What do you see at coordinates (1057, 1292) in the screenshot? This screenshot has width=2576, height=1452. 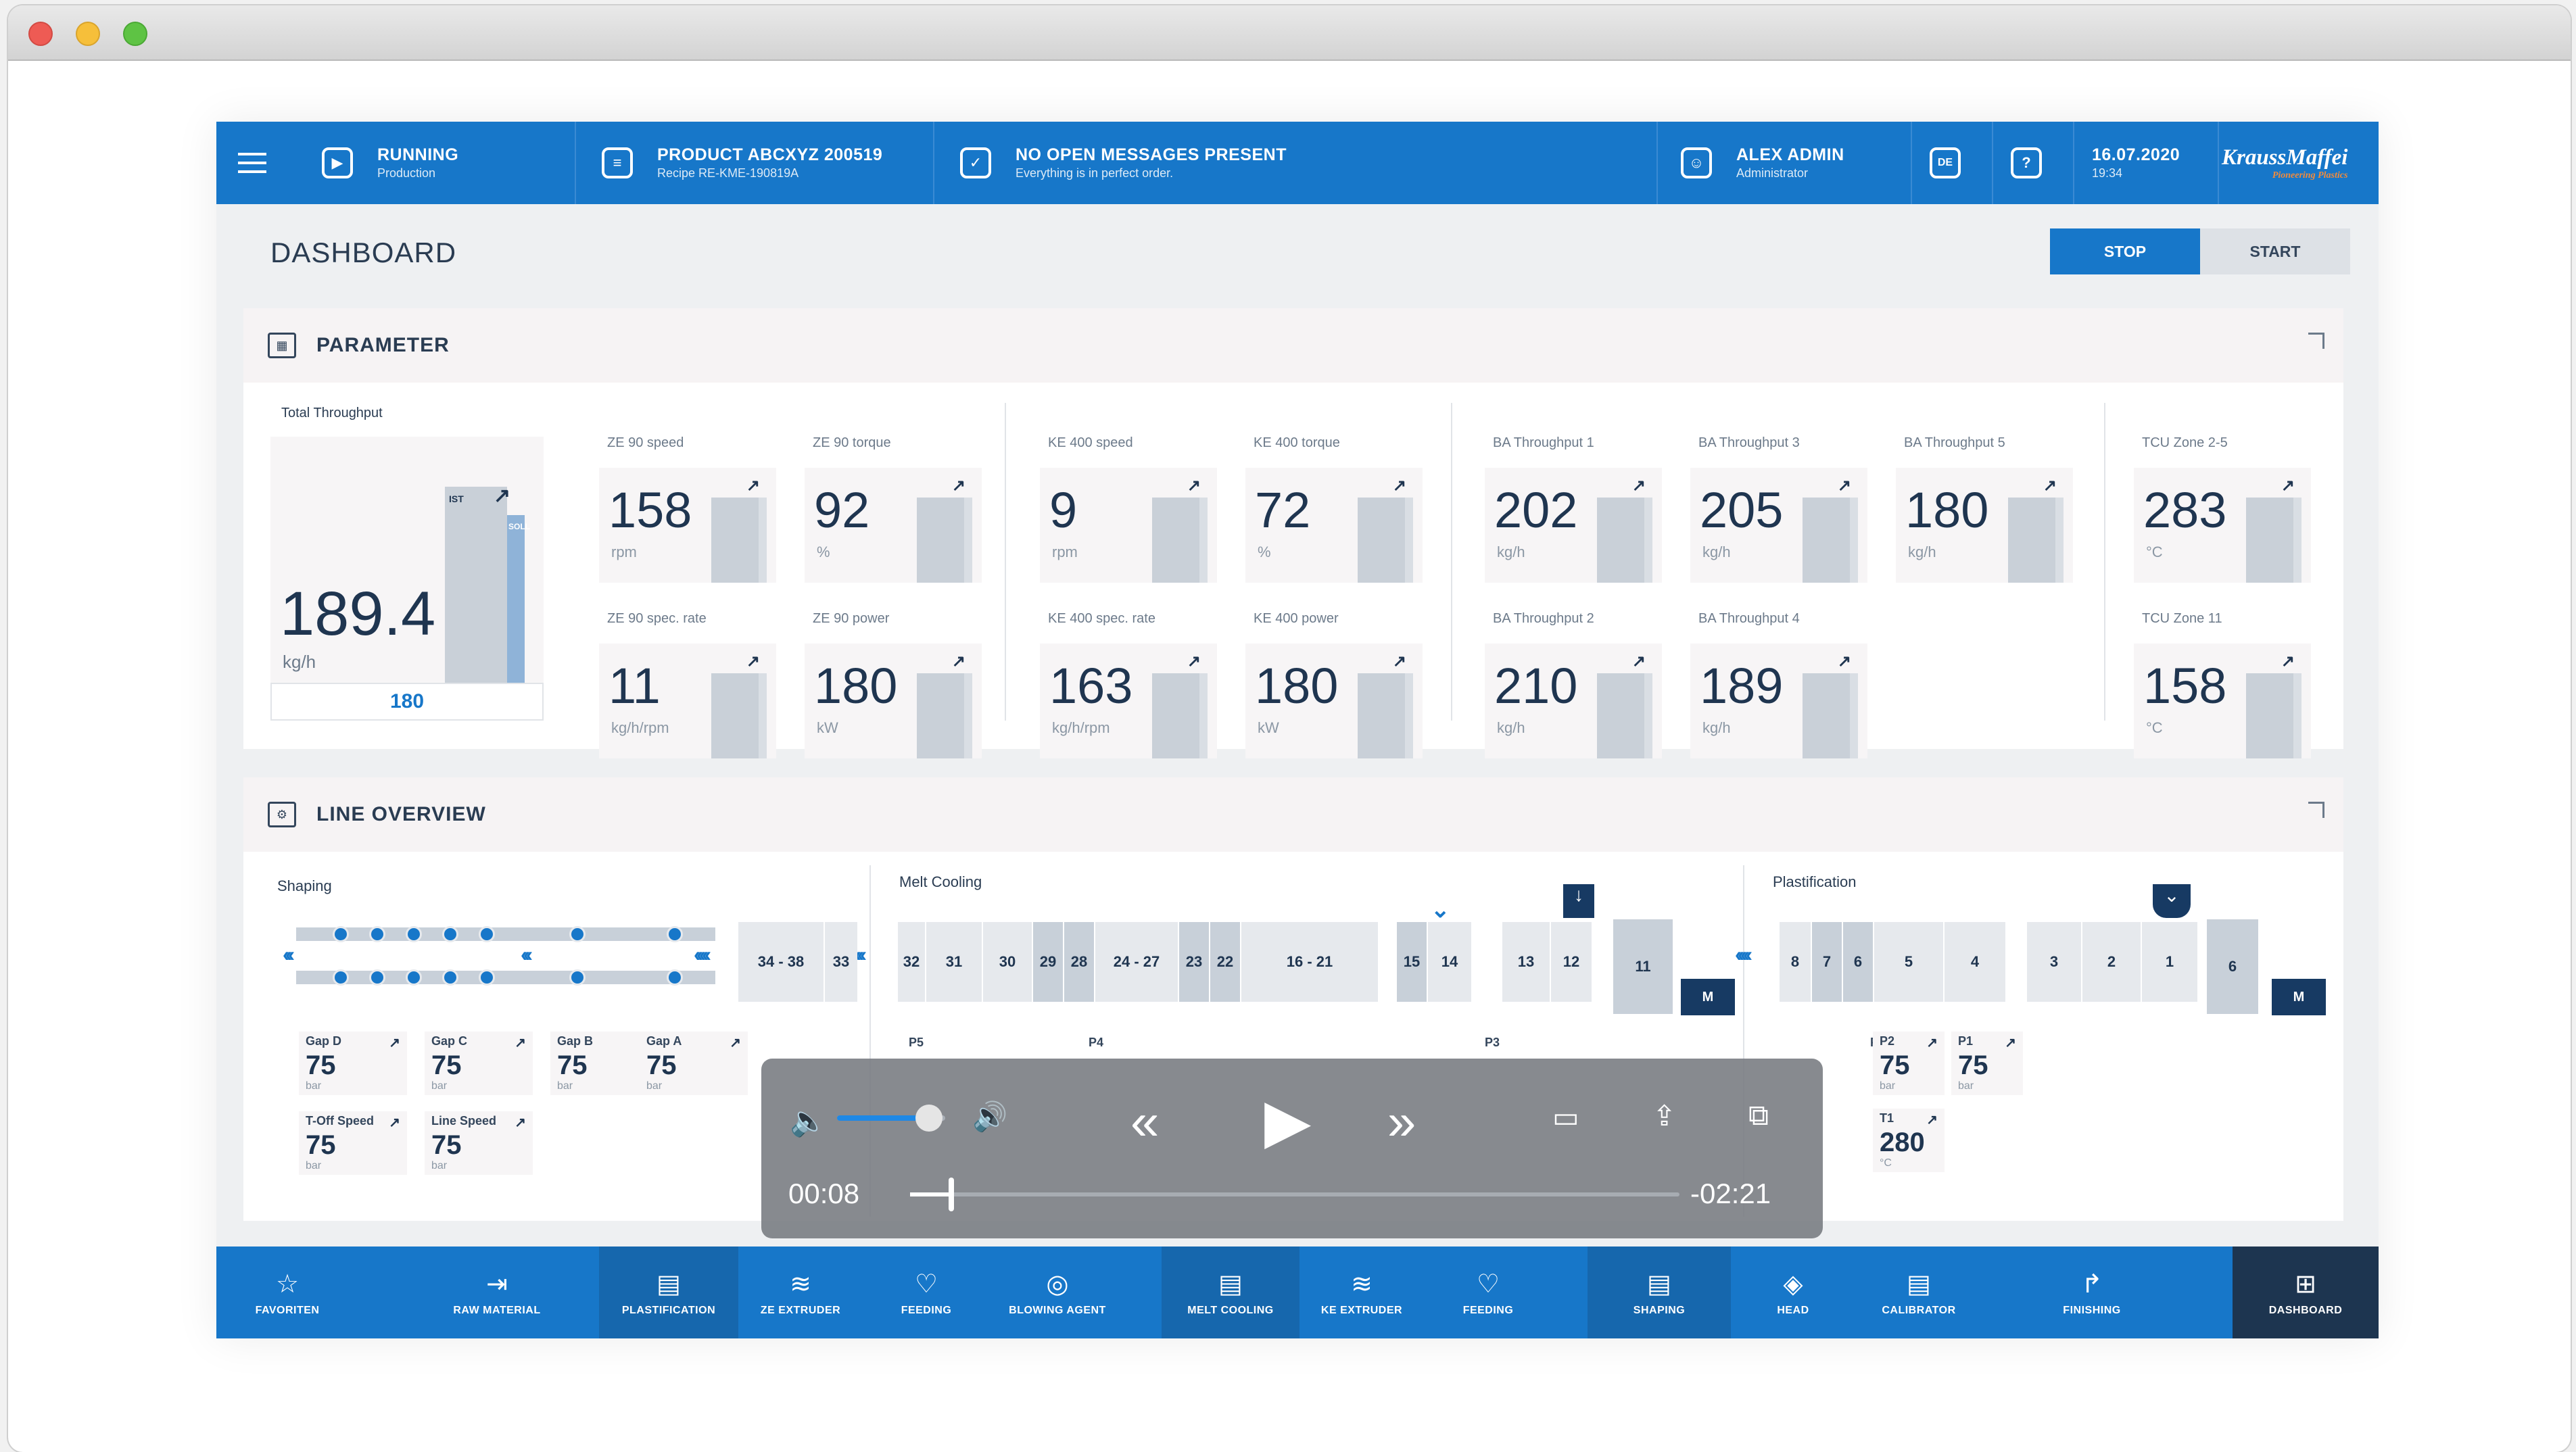 I see `nav-blowing-agent: ◎ BLOWING AGENT` at bounding box center [1057, 1292].